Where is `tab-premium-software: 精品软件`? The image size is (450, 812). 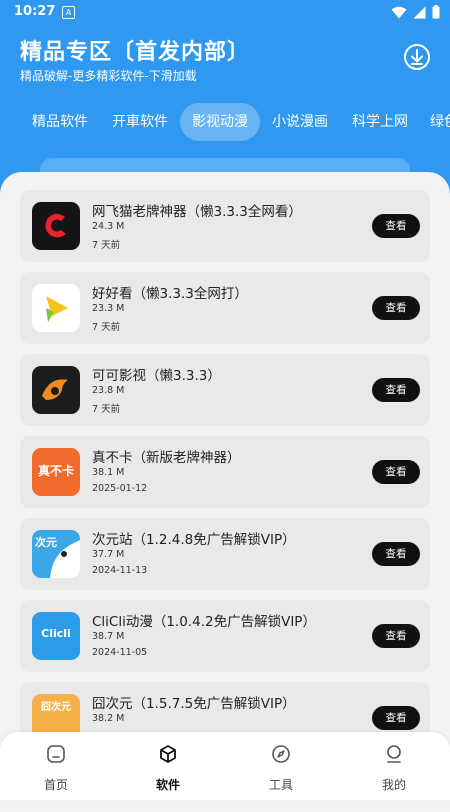 tab-premium-software: 精品软件 is located at coordinates (60, 122).